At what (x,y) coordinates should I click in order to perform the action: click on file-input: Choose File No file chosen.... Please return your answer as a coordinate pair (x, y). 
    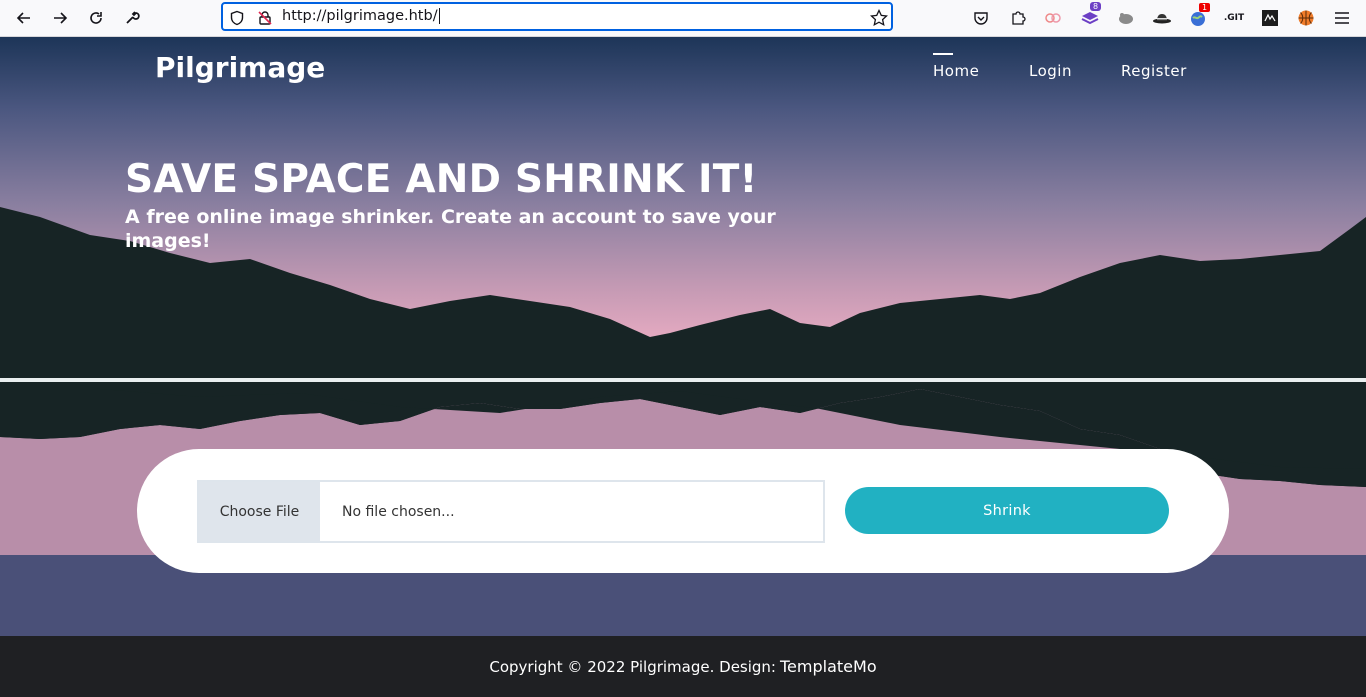
    Looking at the image, I should click on (511, 511).